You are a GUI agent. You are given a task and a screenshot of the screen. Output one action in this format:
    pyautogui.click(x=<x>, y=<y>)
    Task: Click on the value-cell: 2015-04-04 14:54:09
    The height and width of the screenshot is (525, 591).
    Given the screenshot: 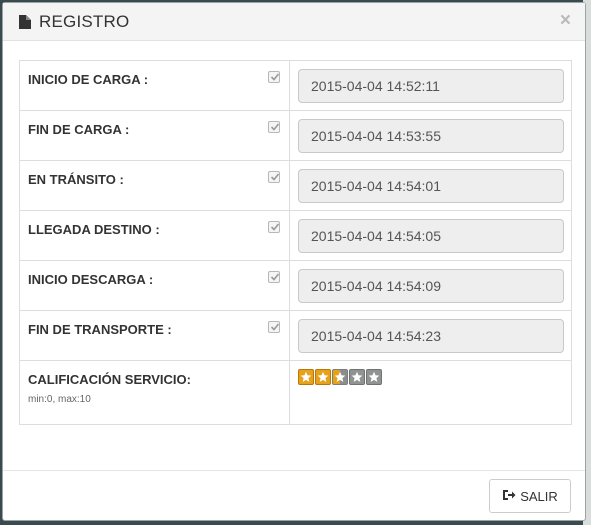 What is the action you would take?
    pyautogui.click(x=430, y=285)
    